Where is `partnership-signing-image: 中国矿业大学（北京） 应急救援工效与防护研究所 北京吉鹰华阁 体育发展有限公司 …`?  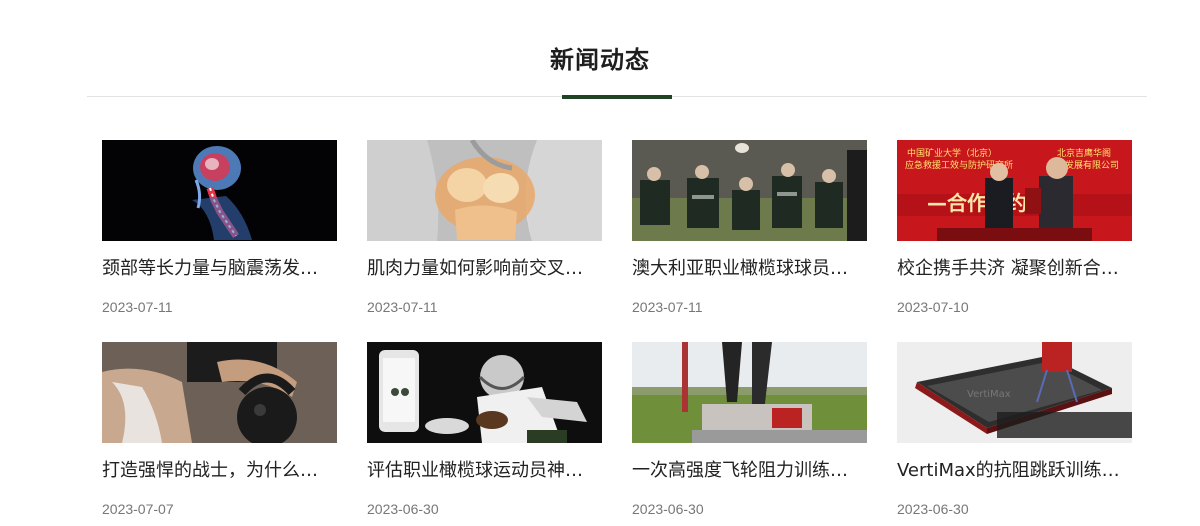
partnership-signing-image: 中国矿业大学（北京） 应急救援工效与防护研究所 北京吉鹰华阁 体育发展有限公司 … is located at coordinates (1014, 190).